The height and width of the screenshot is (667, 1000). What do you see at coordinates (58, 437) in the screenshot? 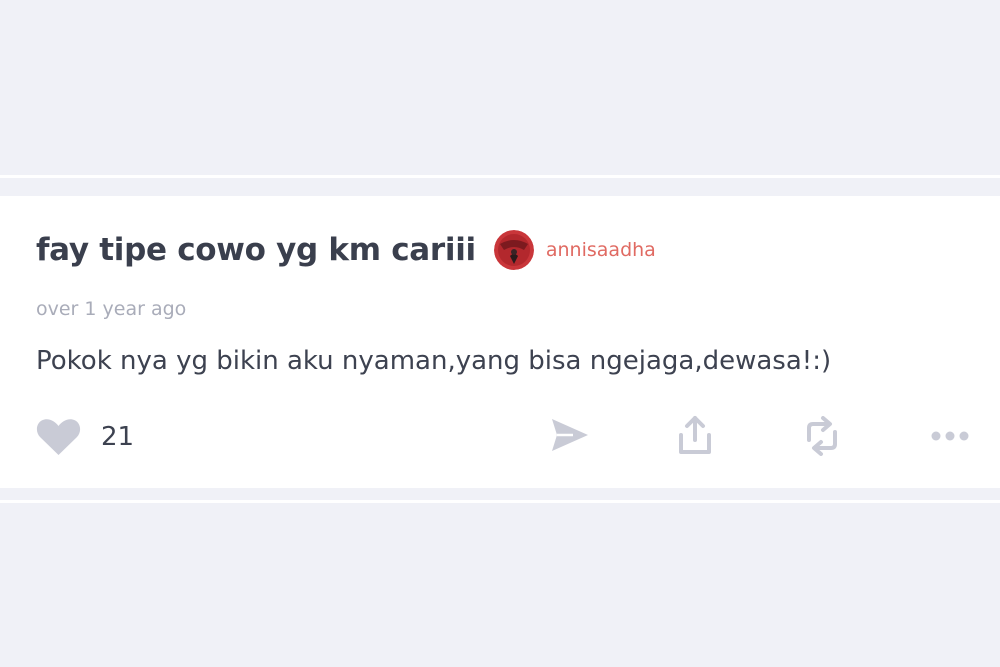
I see `heart-icon` at bounding box center [58, 437].